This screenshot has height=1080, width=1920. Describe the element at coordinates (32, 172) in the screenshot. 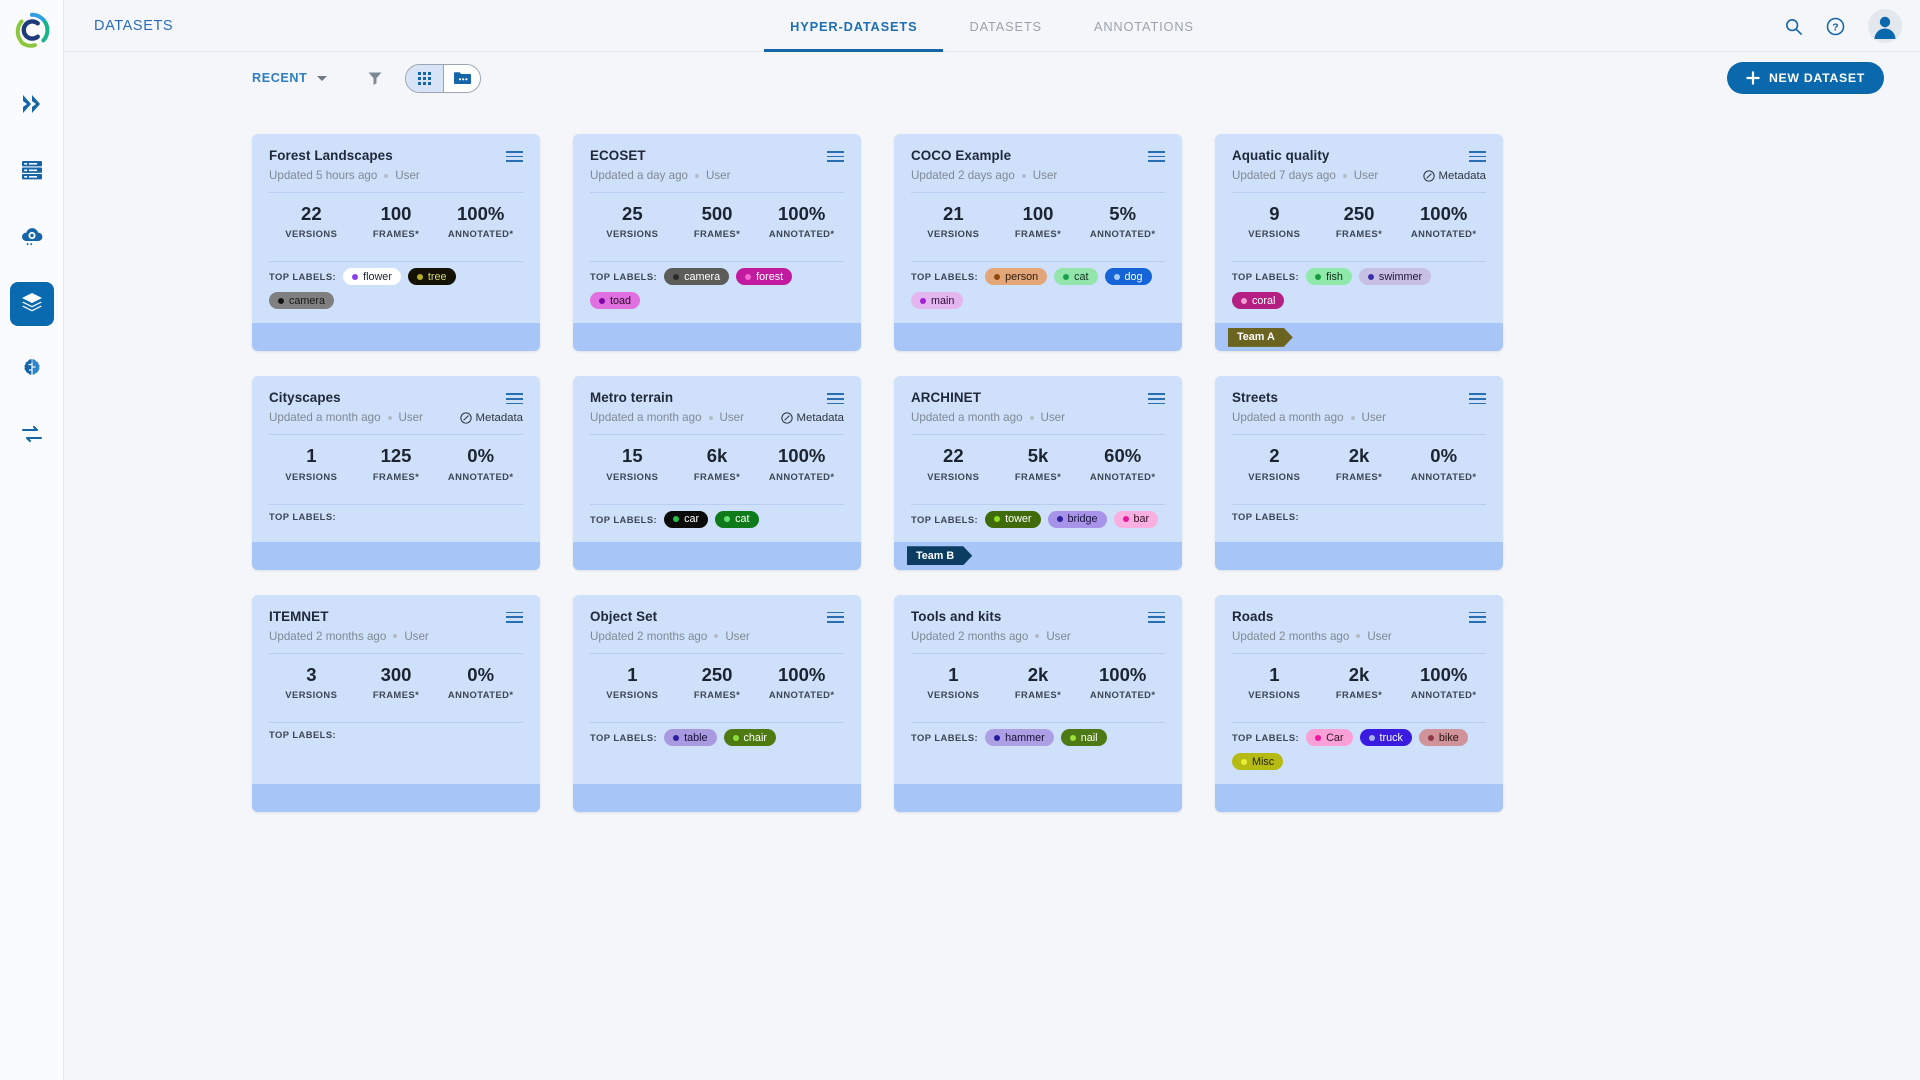

I see `sidebar-item-datastores` at that location.